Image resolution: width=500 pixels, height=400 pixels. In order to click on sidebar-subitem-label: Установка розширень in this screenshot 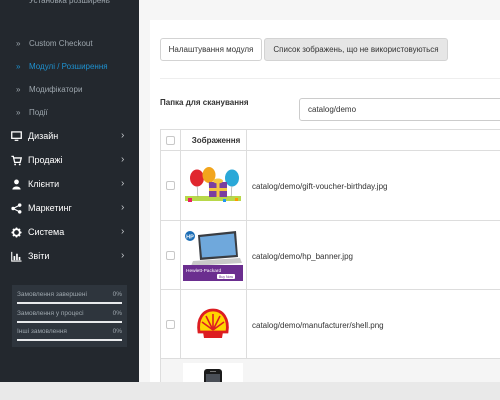, I will do `click(69, 2)`.